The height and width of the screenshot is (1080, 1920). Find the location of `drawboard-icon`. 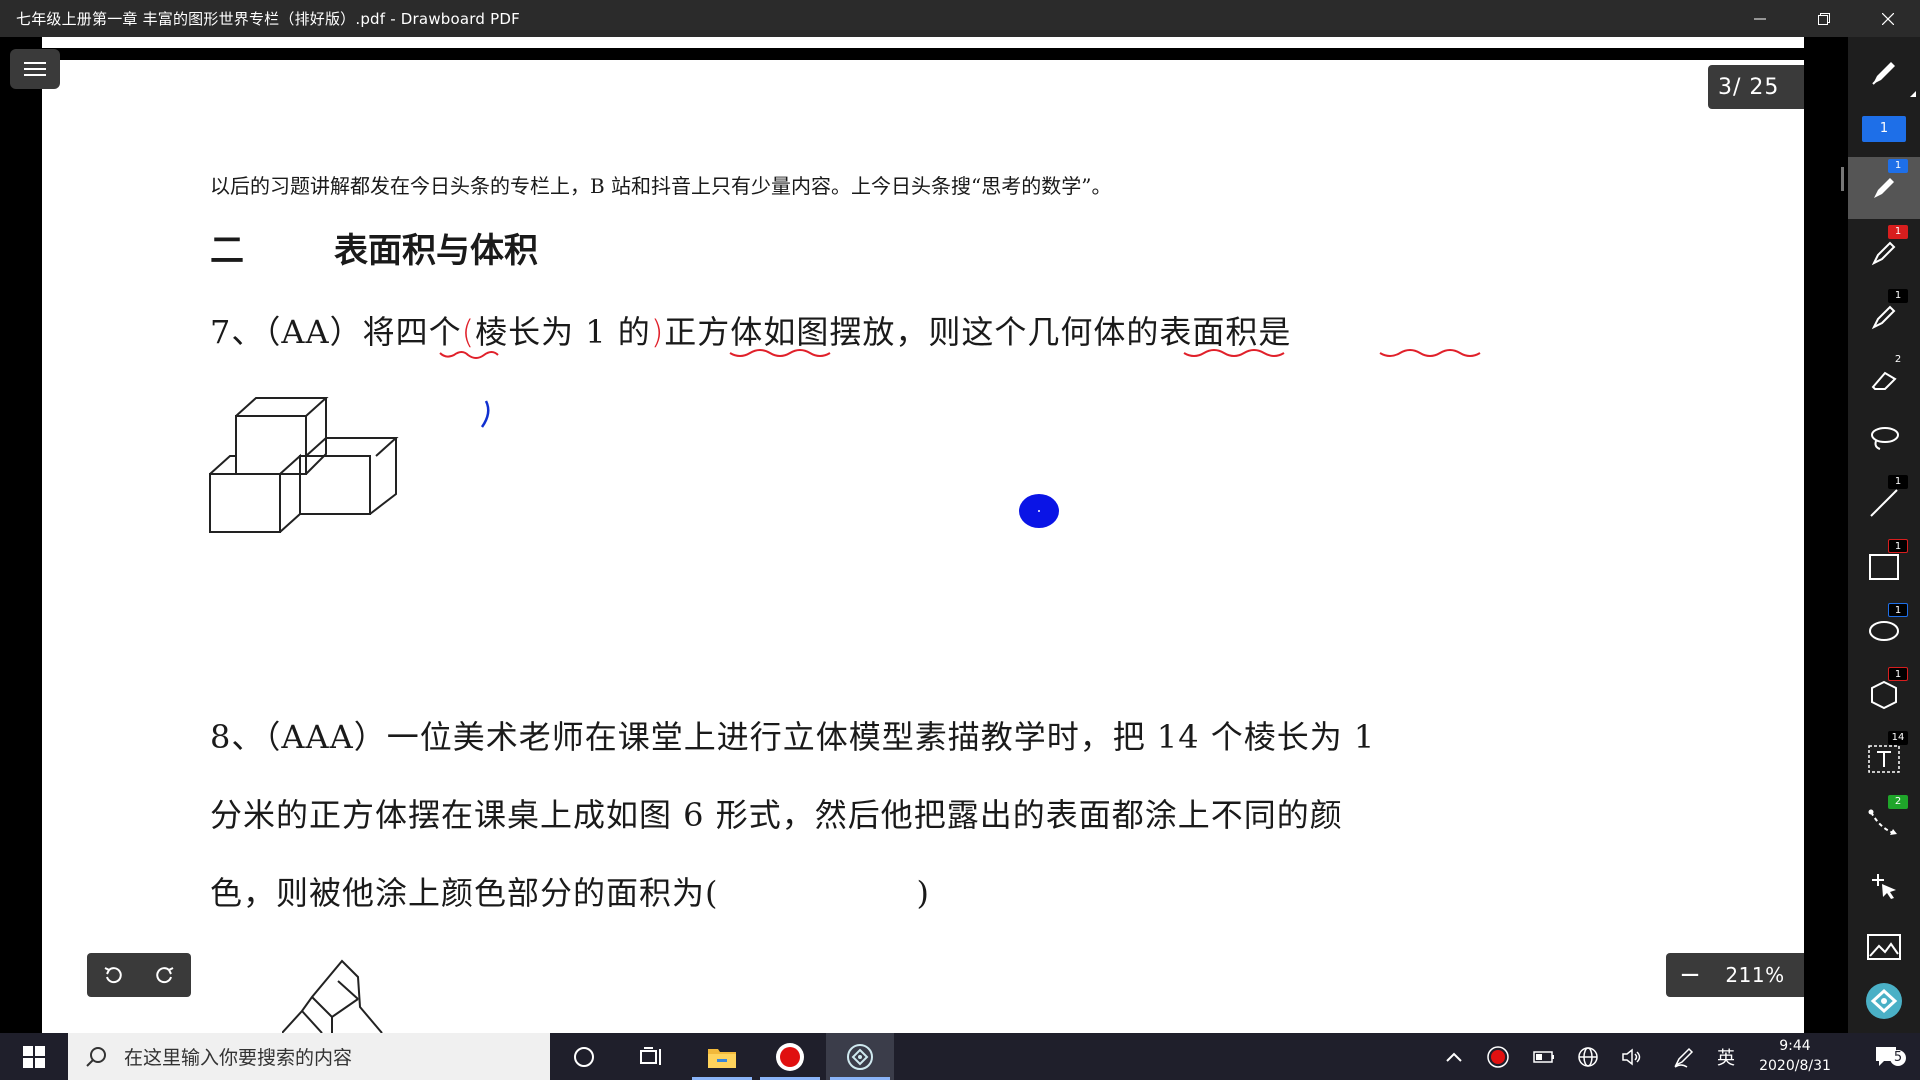

drawboard-icon is located at coordinates (860, 1056).